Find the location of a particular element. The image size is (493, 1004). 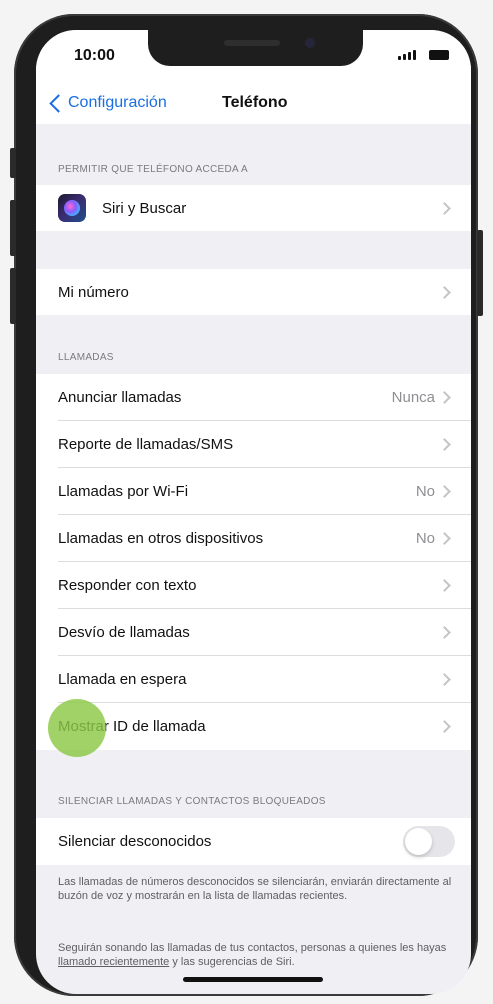

siri-icon is located at coordinates (72, 208).